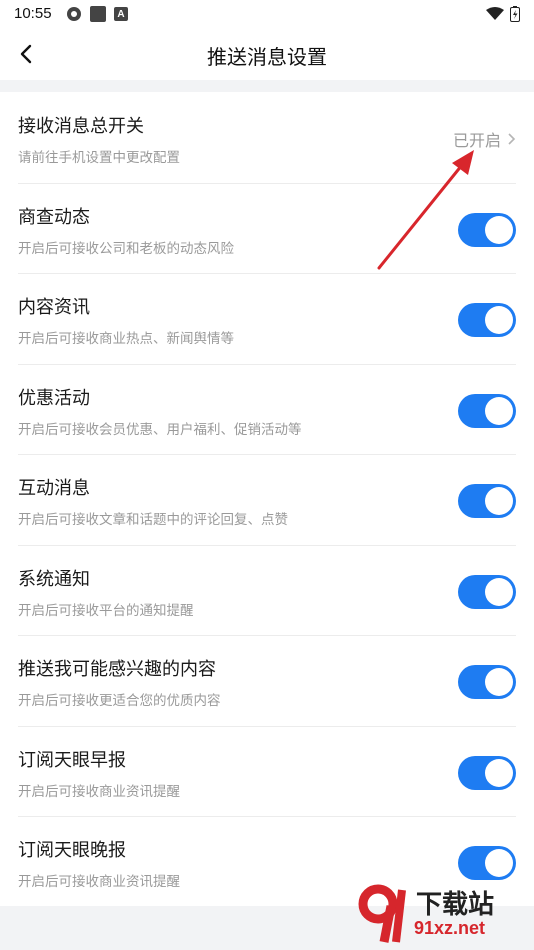  I want to click on setting-subtitle: 开启后可接收商业热点、新闻舆情等, so click(126, 339).